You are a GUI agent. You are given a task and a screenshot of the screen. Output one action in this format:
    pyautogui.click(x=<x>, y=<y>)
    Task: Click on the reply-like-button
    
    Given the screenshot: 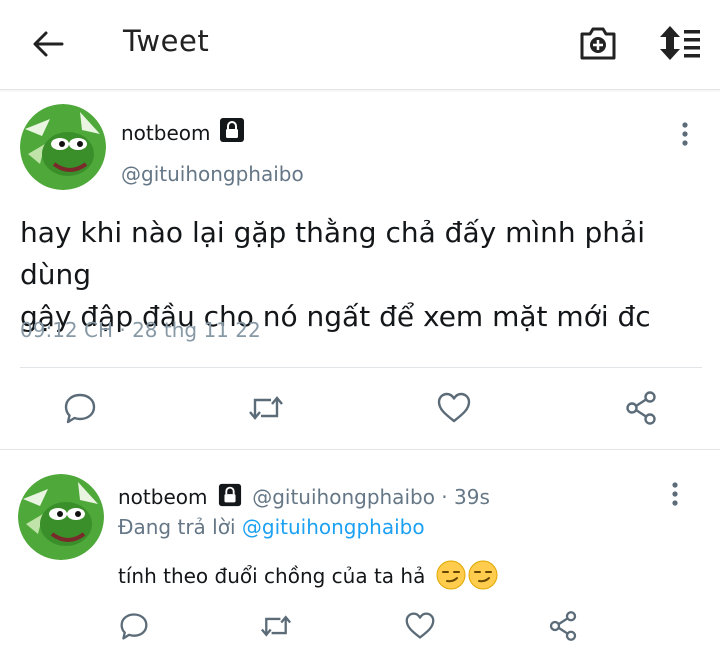 What is the action you would take?
    pyautogui.click(x=420, y=626)
    